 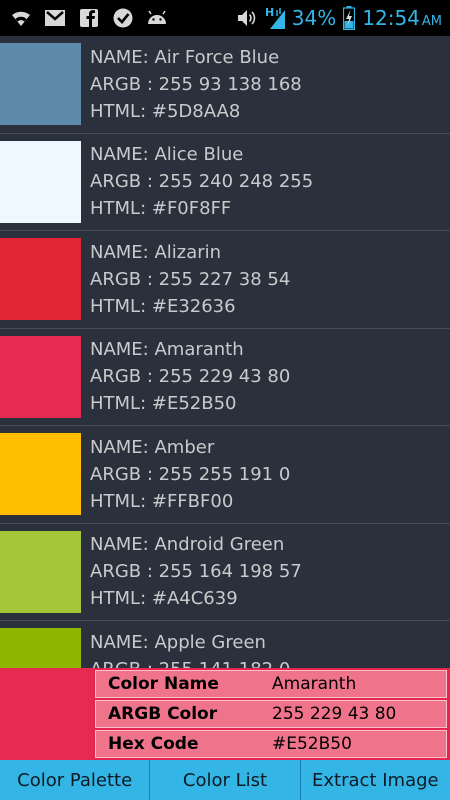 I want to click on color-html-line: HTML: #F0F8FF, so click(x=161, y=209).